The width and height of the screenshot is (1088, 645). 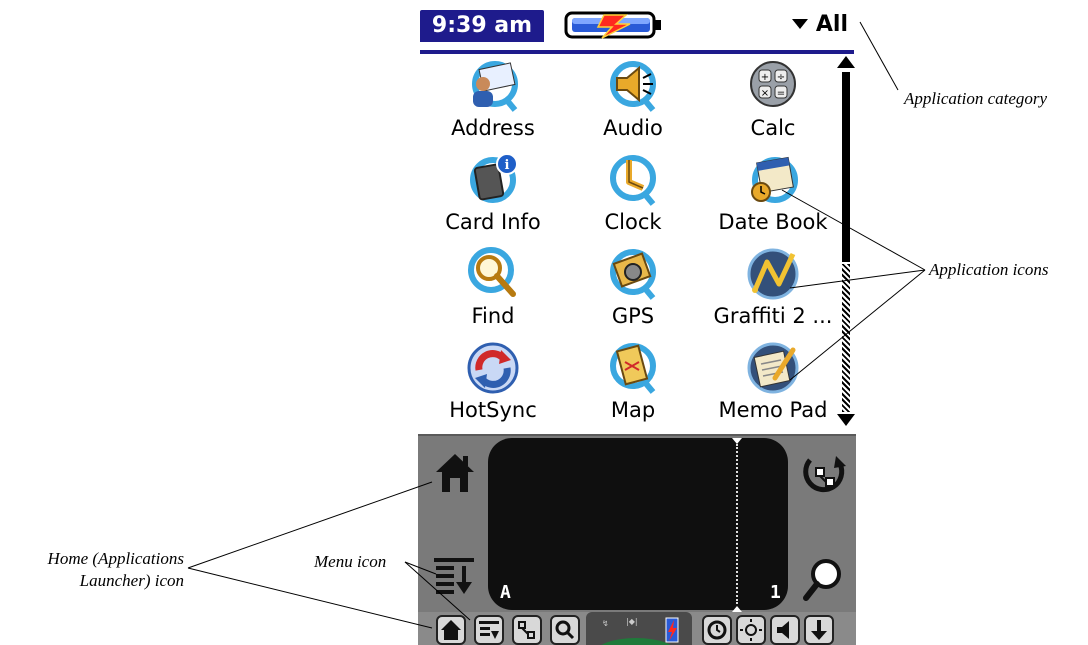 What do you see at coordinates (976, 98) in the screenshot?
I see `annotation-application-category: Application category` at bounding box center [976, 98].